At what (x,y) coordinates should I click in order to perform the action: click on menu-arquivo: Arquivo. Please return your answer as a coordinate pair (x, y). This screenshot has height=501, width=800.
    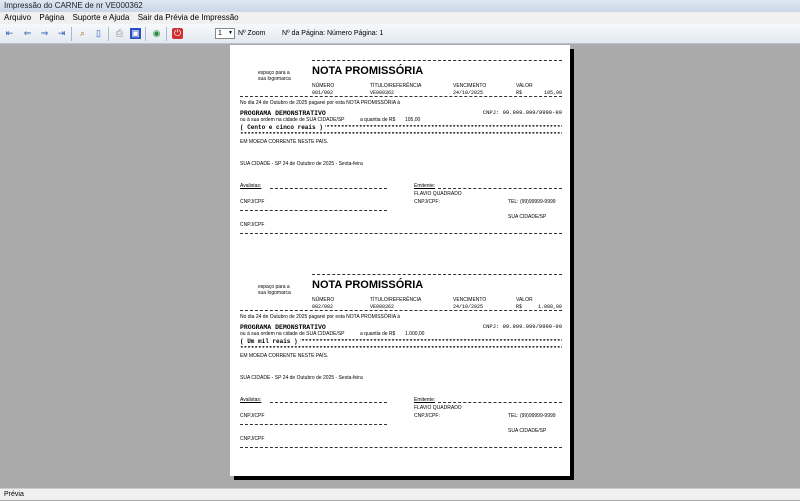
    Looking at the image, I should click on (17, 17).